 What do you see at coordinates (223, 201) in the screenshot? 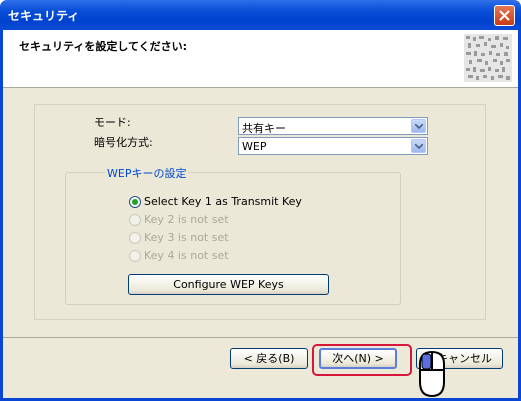
I see `key1-label: Select Key 1 as Transmit Key` at bounding box center [223, 201].